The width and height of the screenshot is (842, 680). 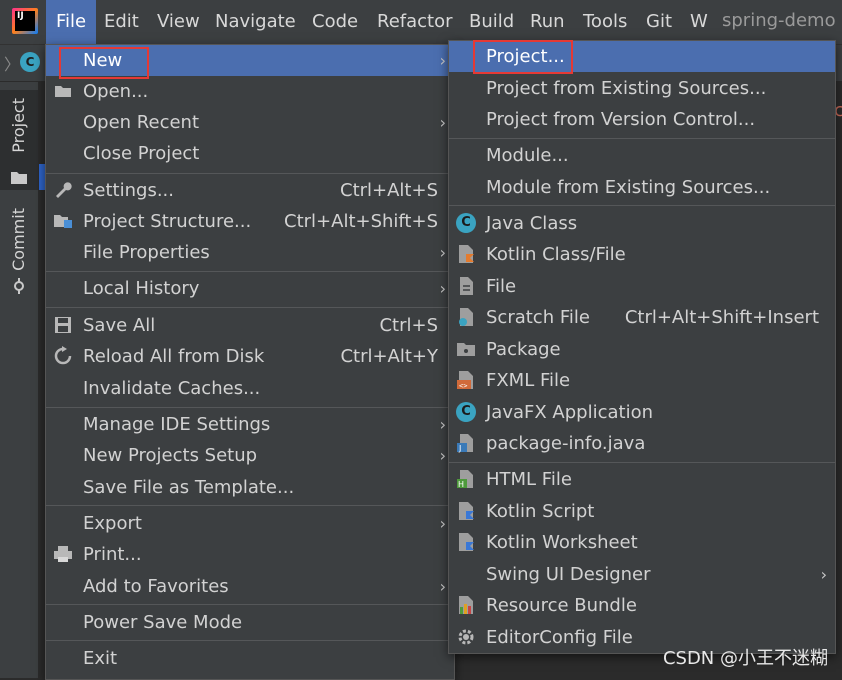 What do you see at coordinates (561, 605) in the screenshot?
I see `menu-item-label: Resource Bundle` at bounding box center [561, 605].